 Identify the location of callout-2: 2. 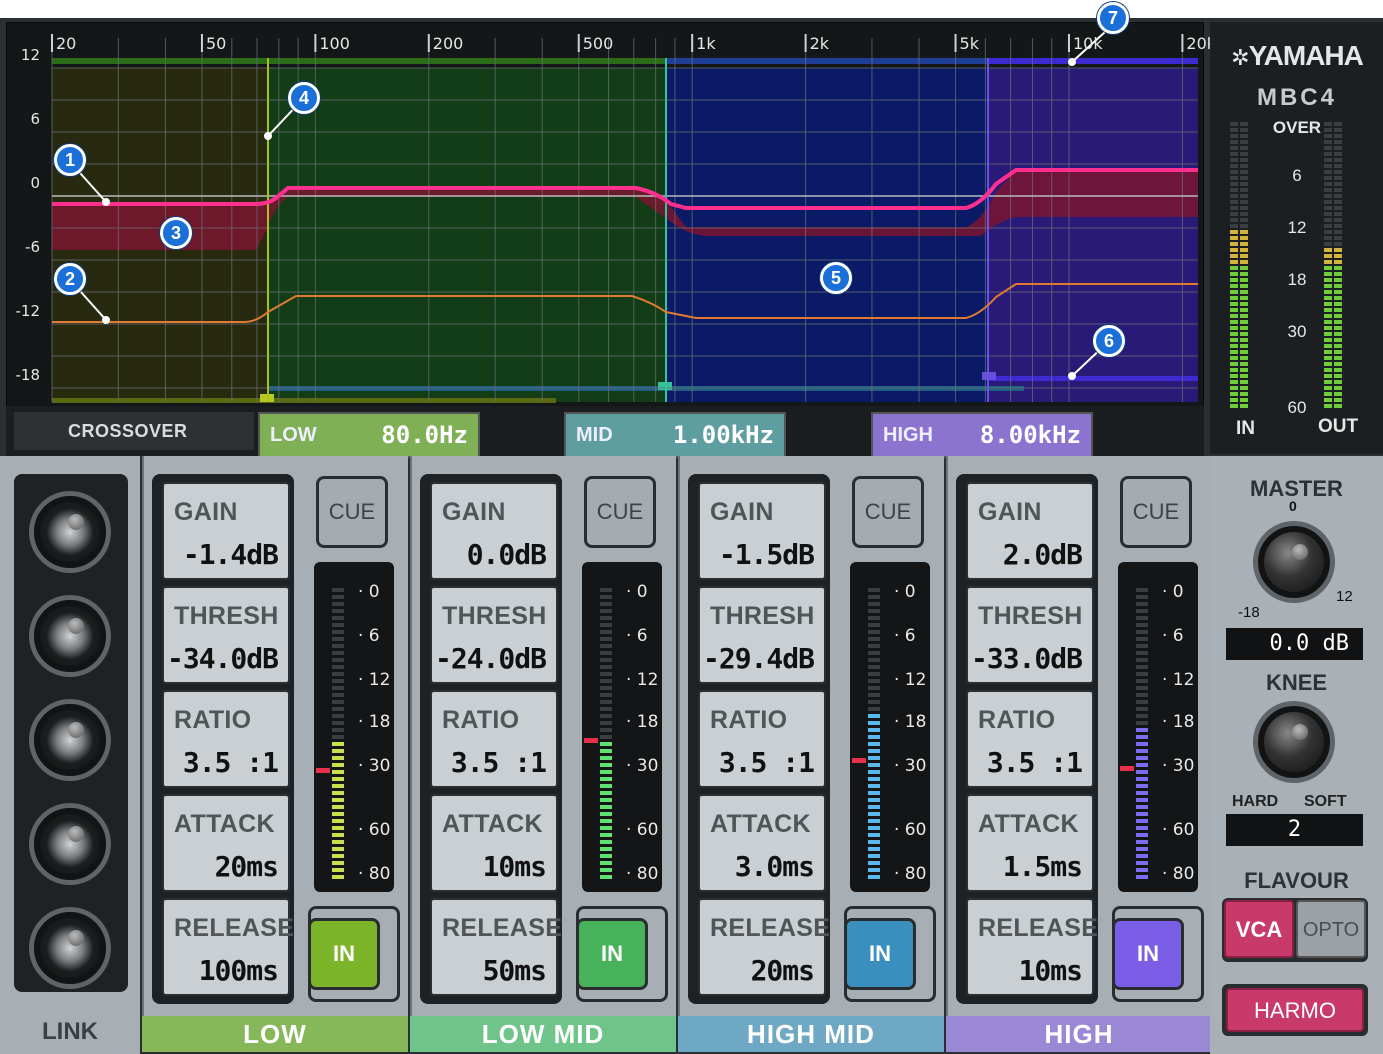
(70, 279).